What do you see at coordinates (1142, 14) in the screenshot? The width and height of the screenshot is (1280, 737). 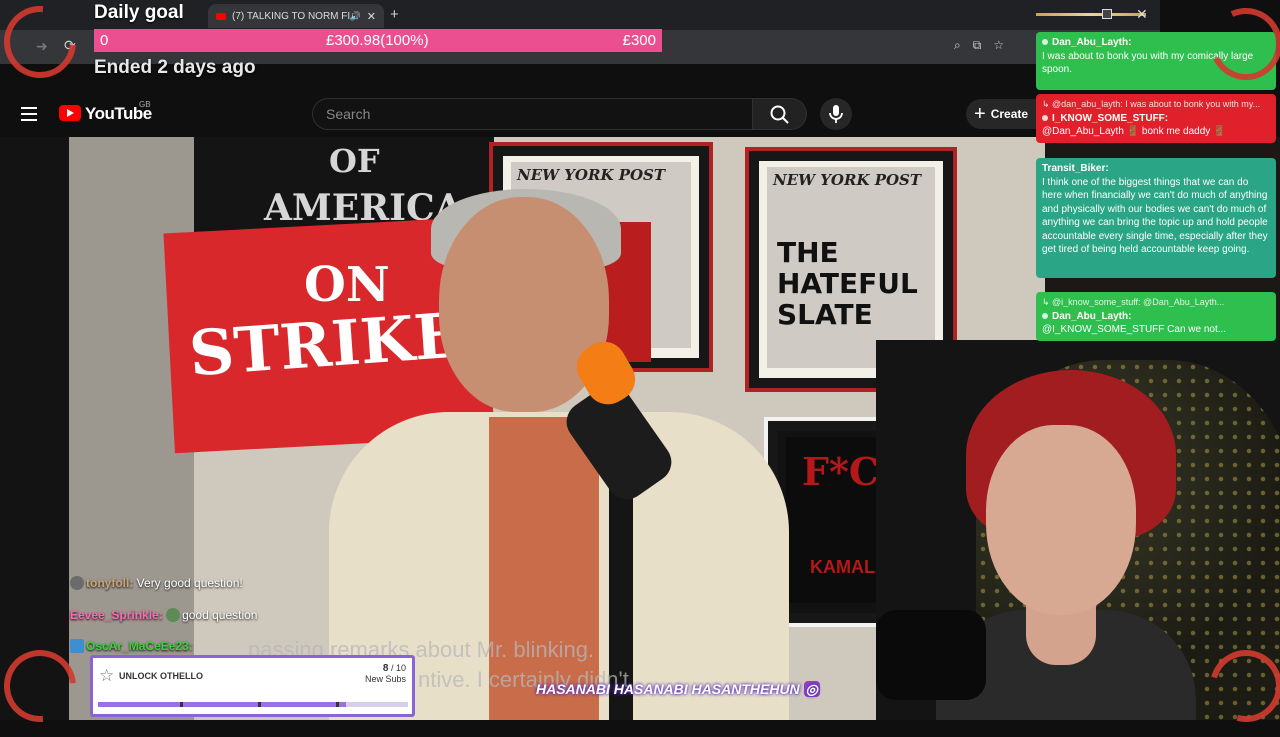 I see `window-close-icon: ✕` at bounding box center [1142, 14].